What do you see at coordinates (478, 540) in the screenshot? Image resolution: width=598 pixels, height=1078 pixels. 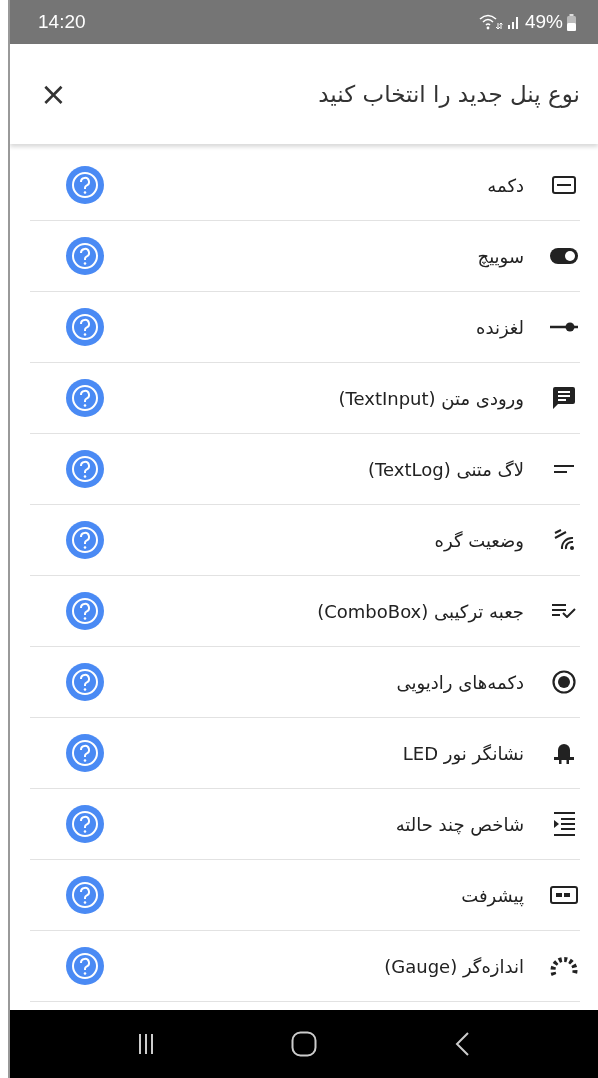 I see `item-label: وضعیت گره` at bounding box center [478, 540].